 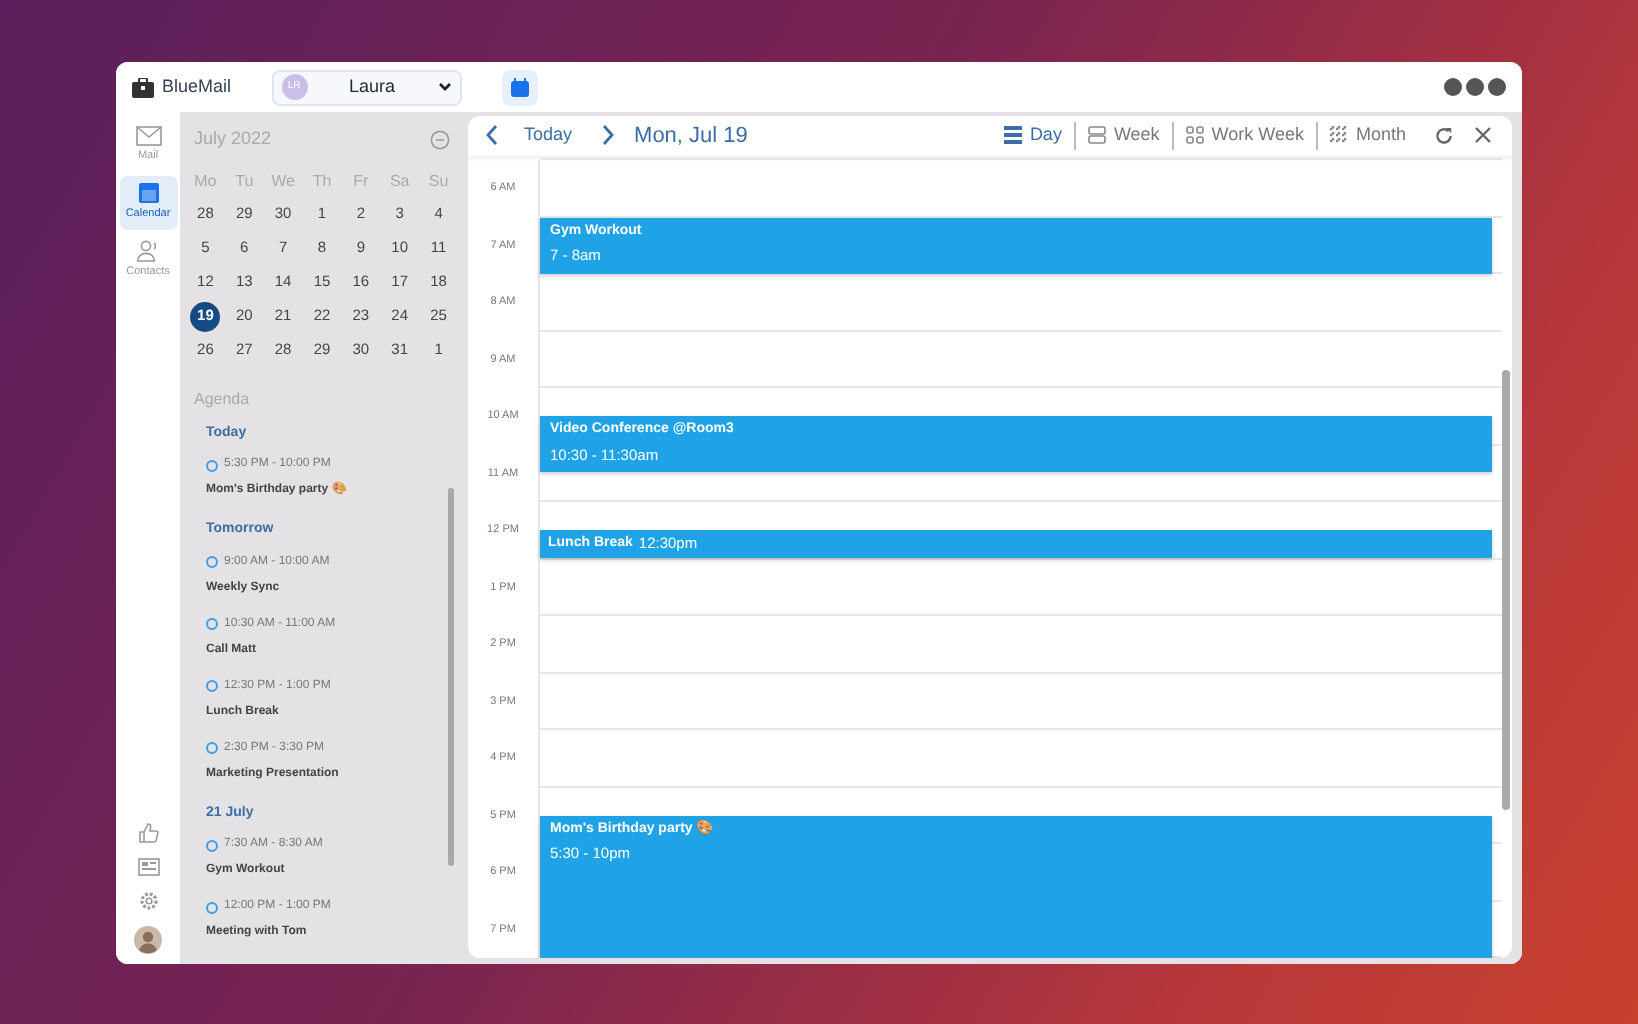 What do you see at coordinates (1032, 136) in the screenshot?
I see `view-tab: Day` at bounding box center [1032, 136].